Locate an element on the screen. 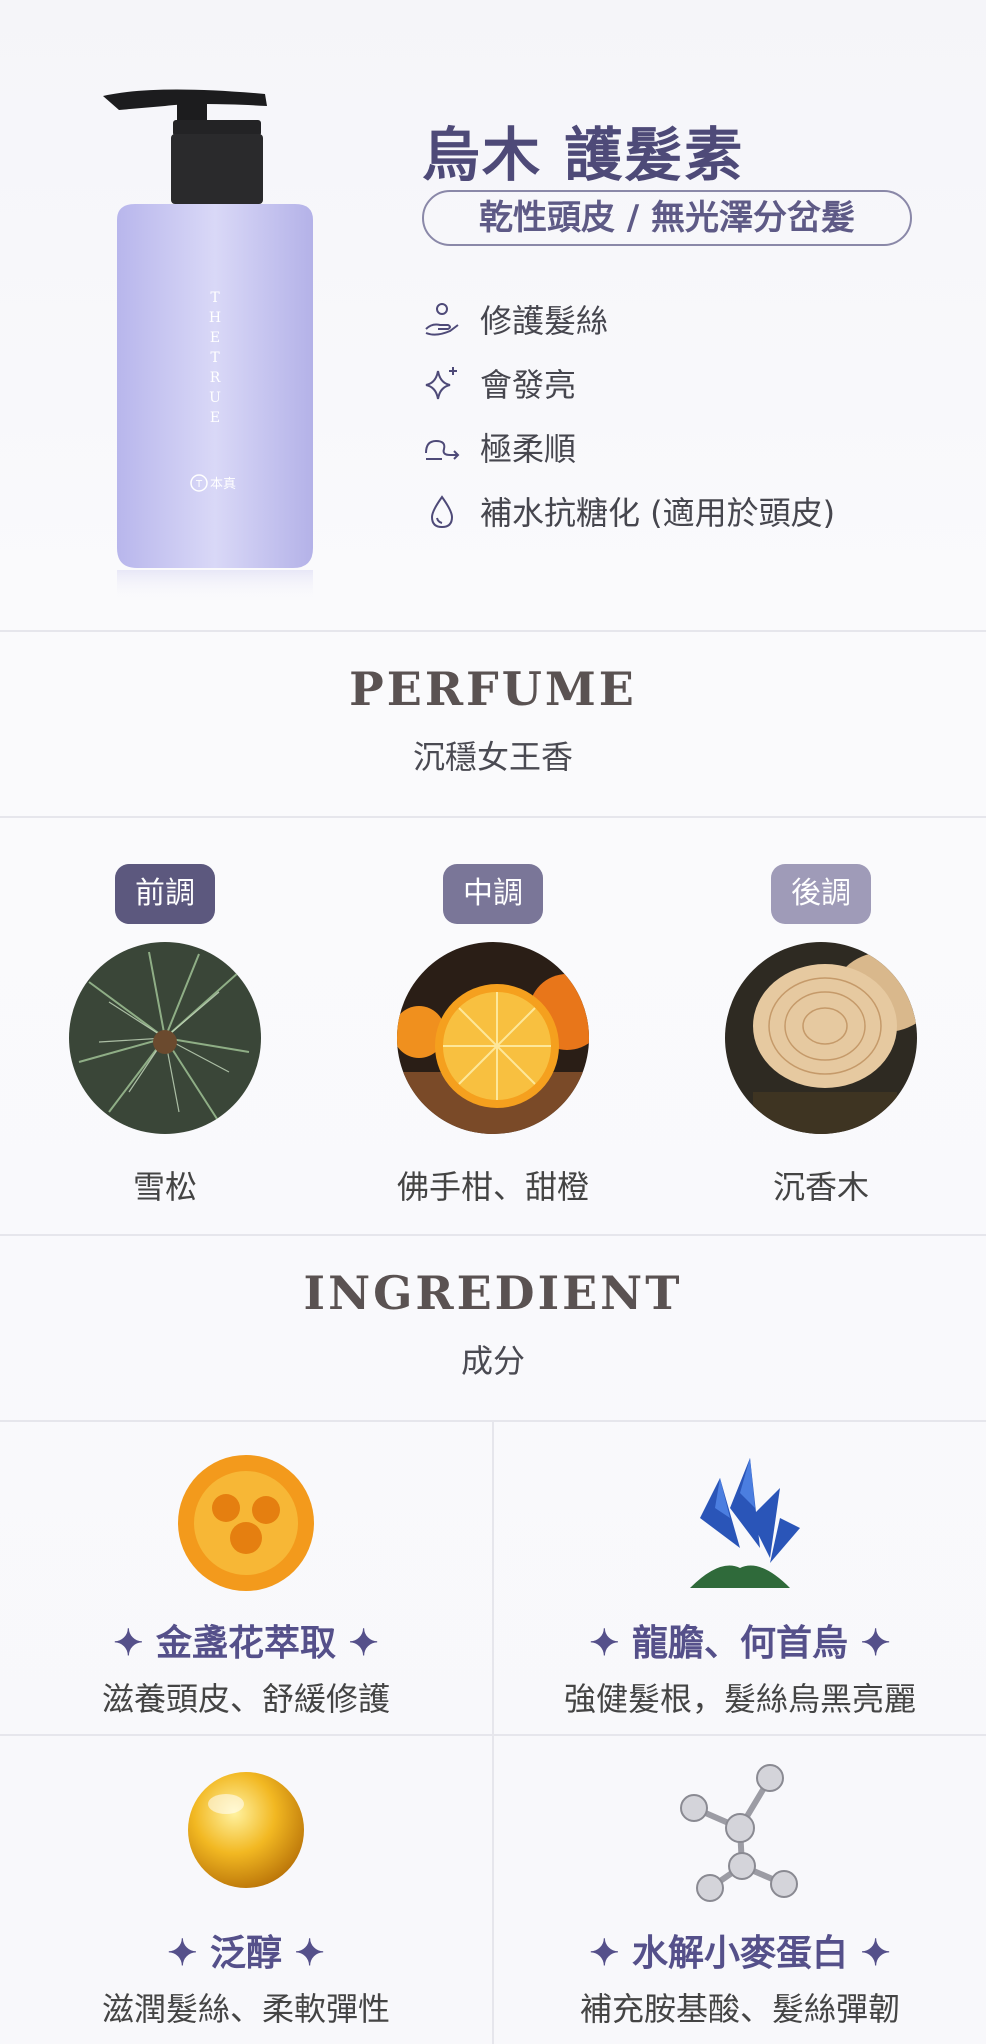 The width and height of the screenshot is (986, 2044). ingredient-item: ✦ 龍膽、何首烏 ✦ 強健髮根，髮絲烏黑亮麗 is located at coordinates (740, 1584).